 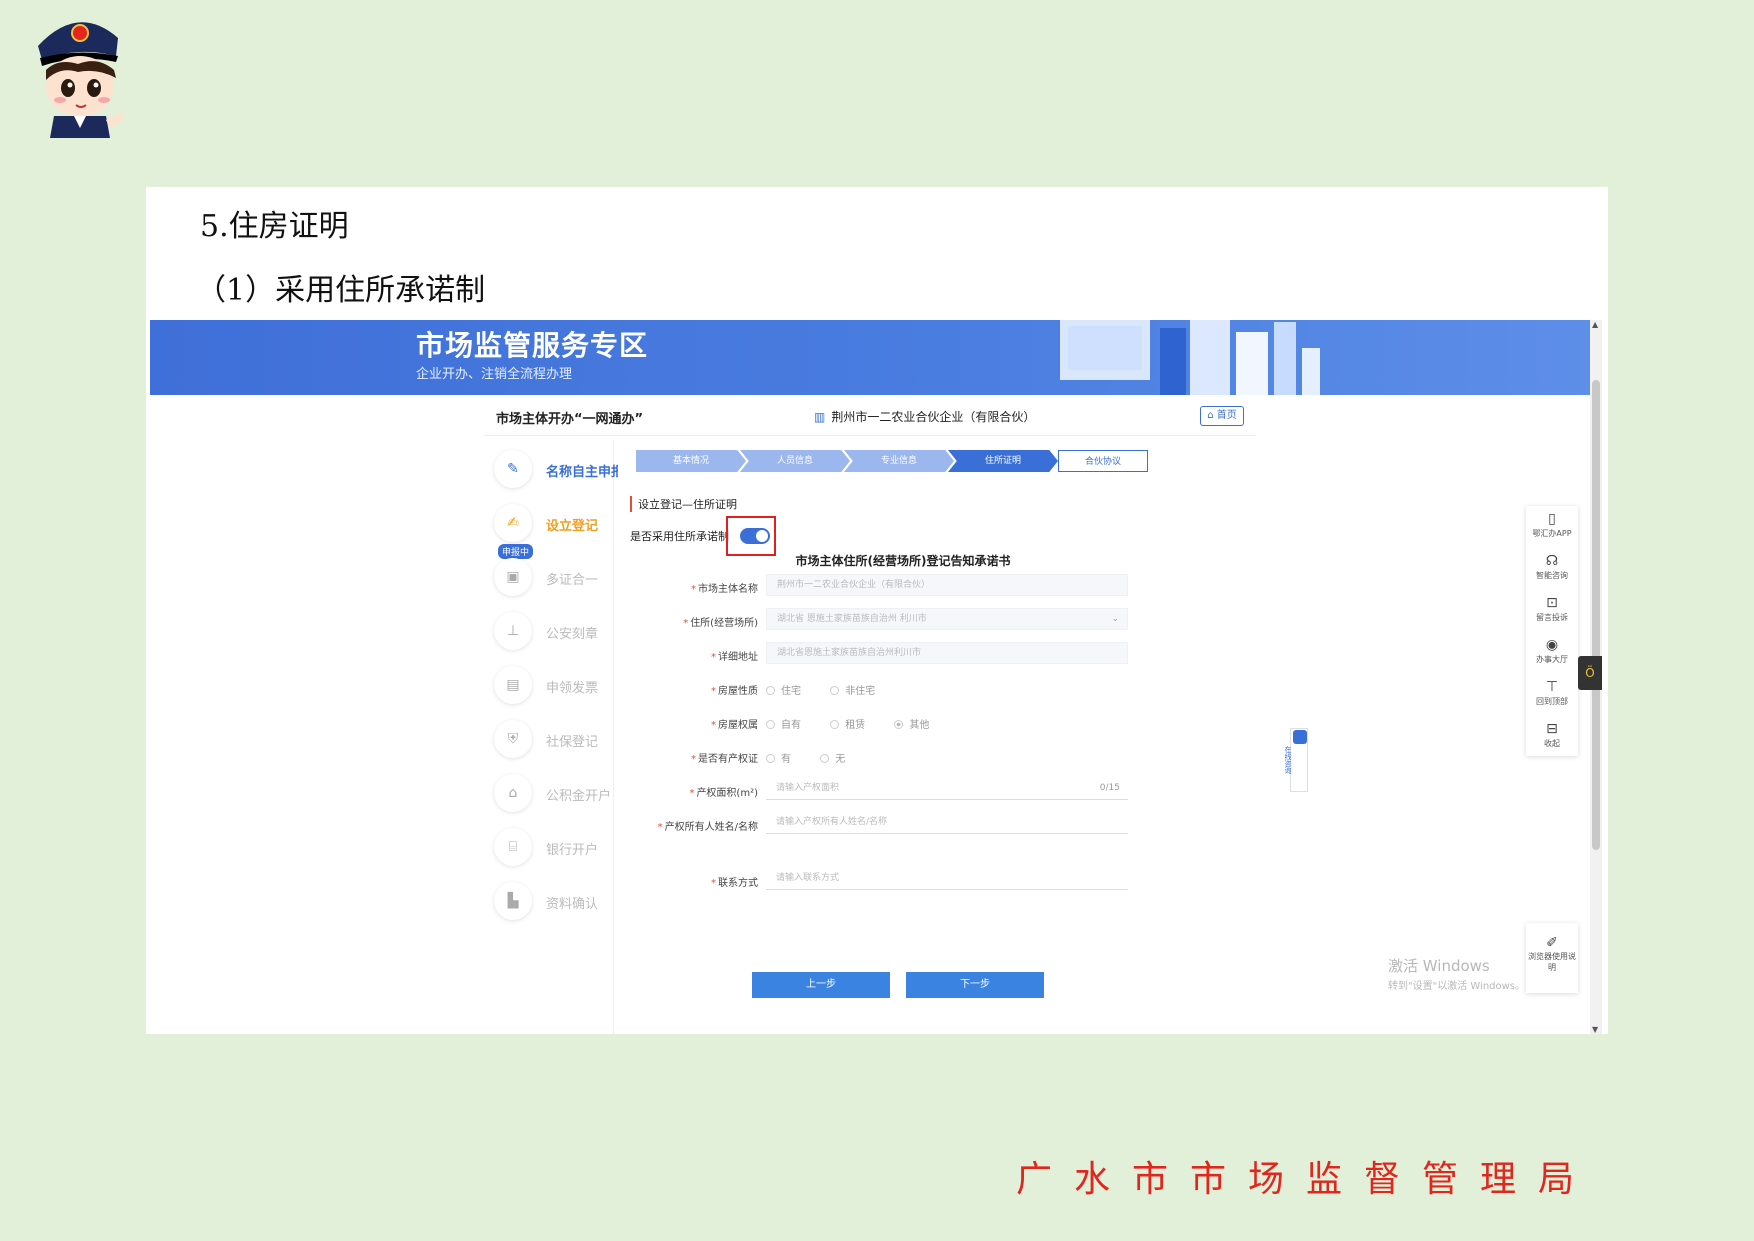 I want to click on step-professional: 专业信息, so click(x=899, y=461).